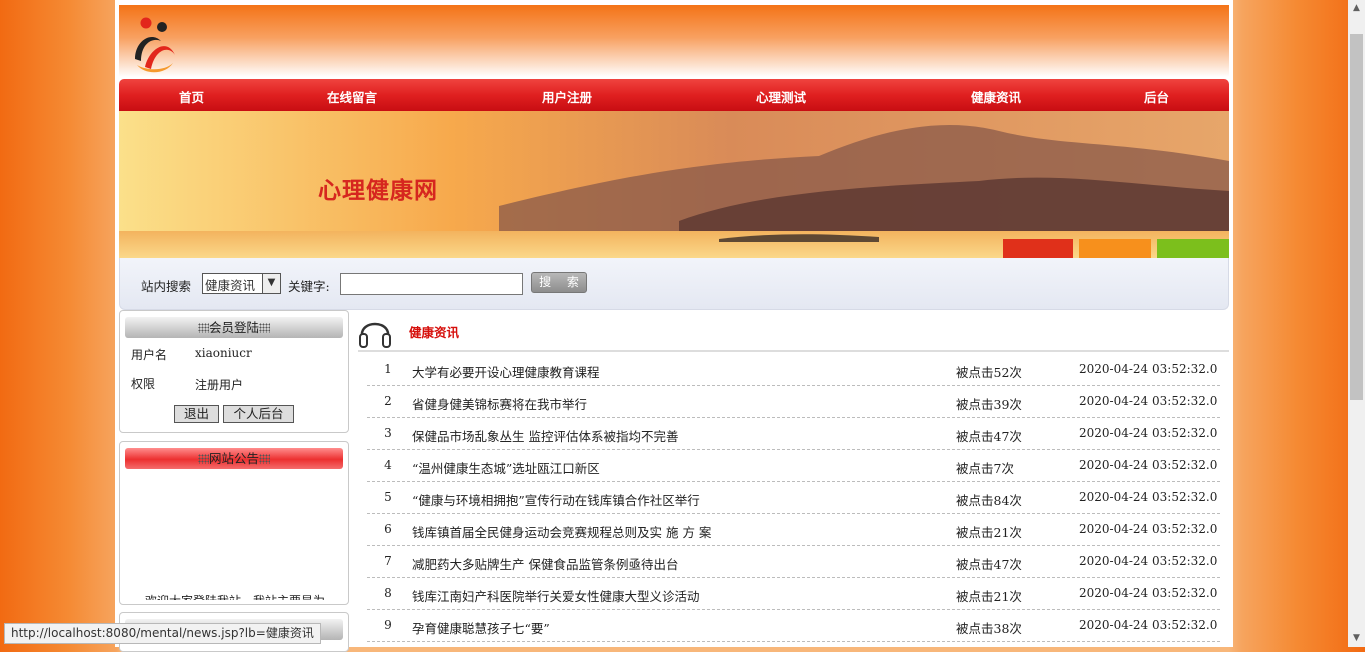 The height and width of the screenshot is (652, 1365). What do you see at coordinates (388, 529) in the screenshot?
I see `news-number: 6` at bounding box center [388, 529].